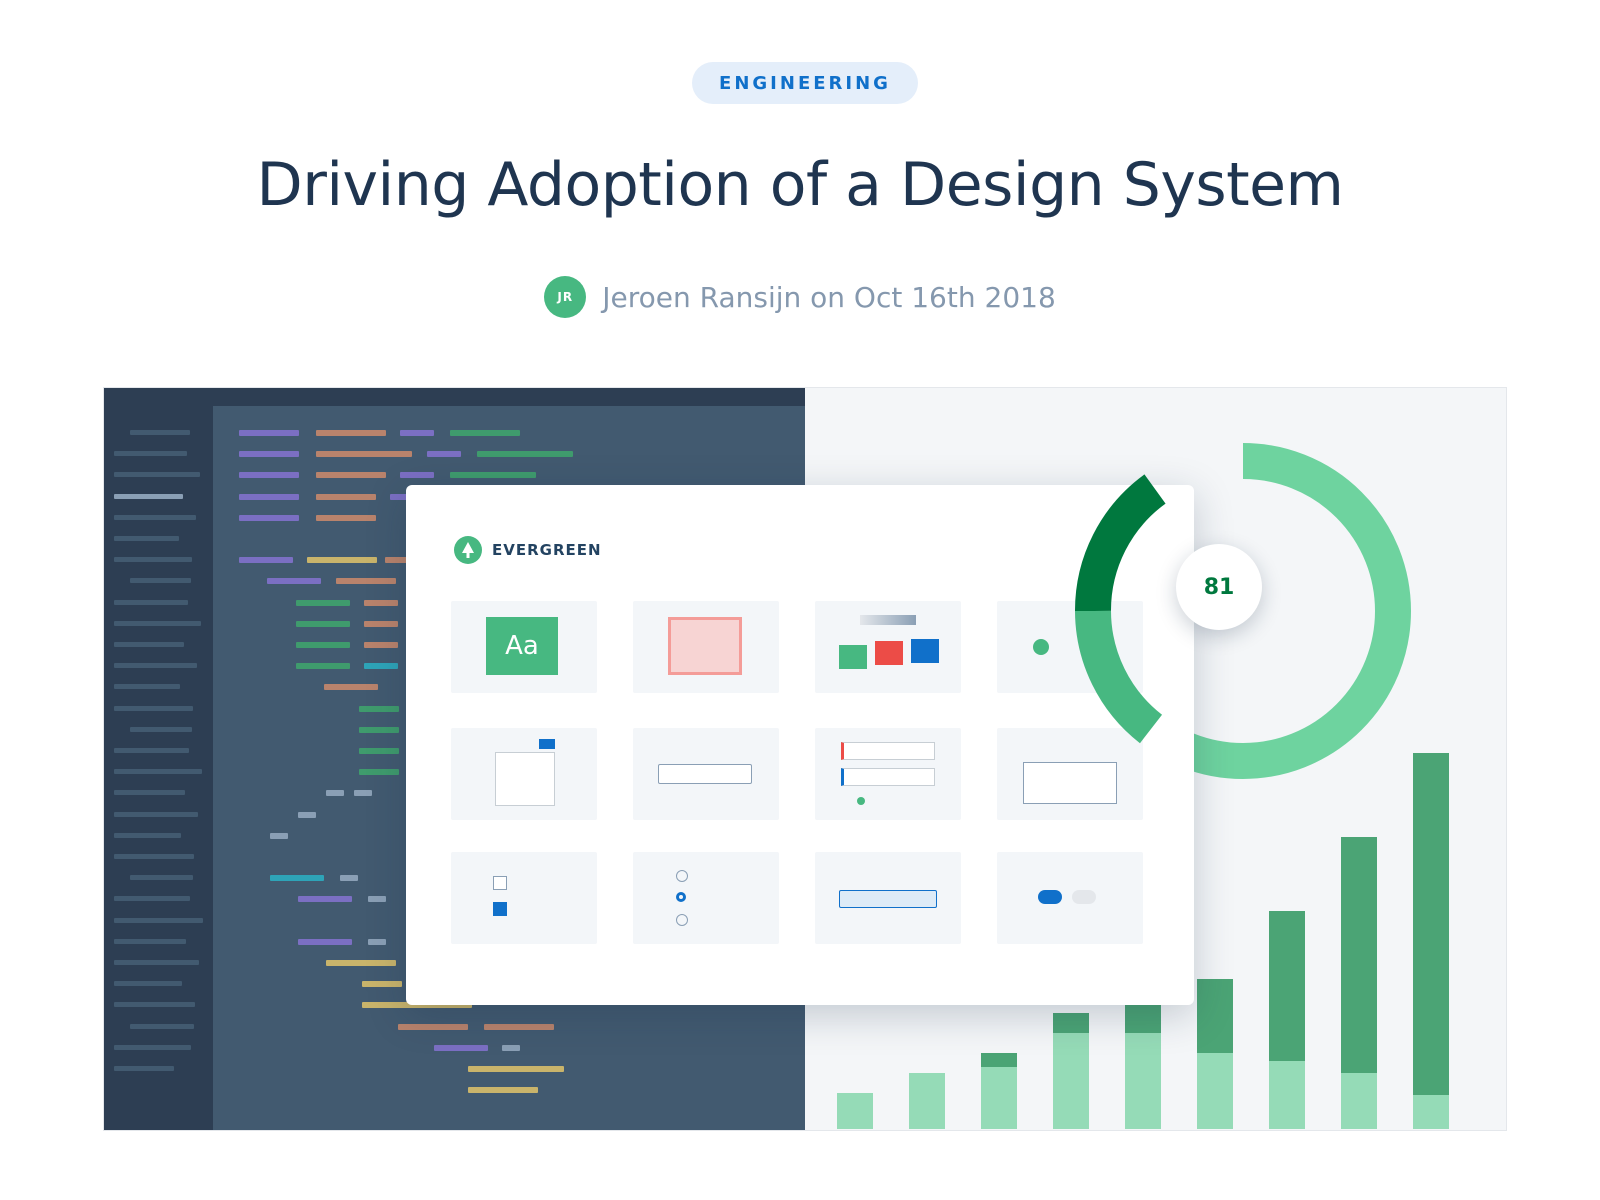  I want to click on menu-preview, so click(525, 779).